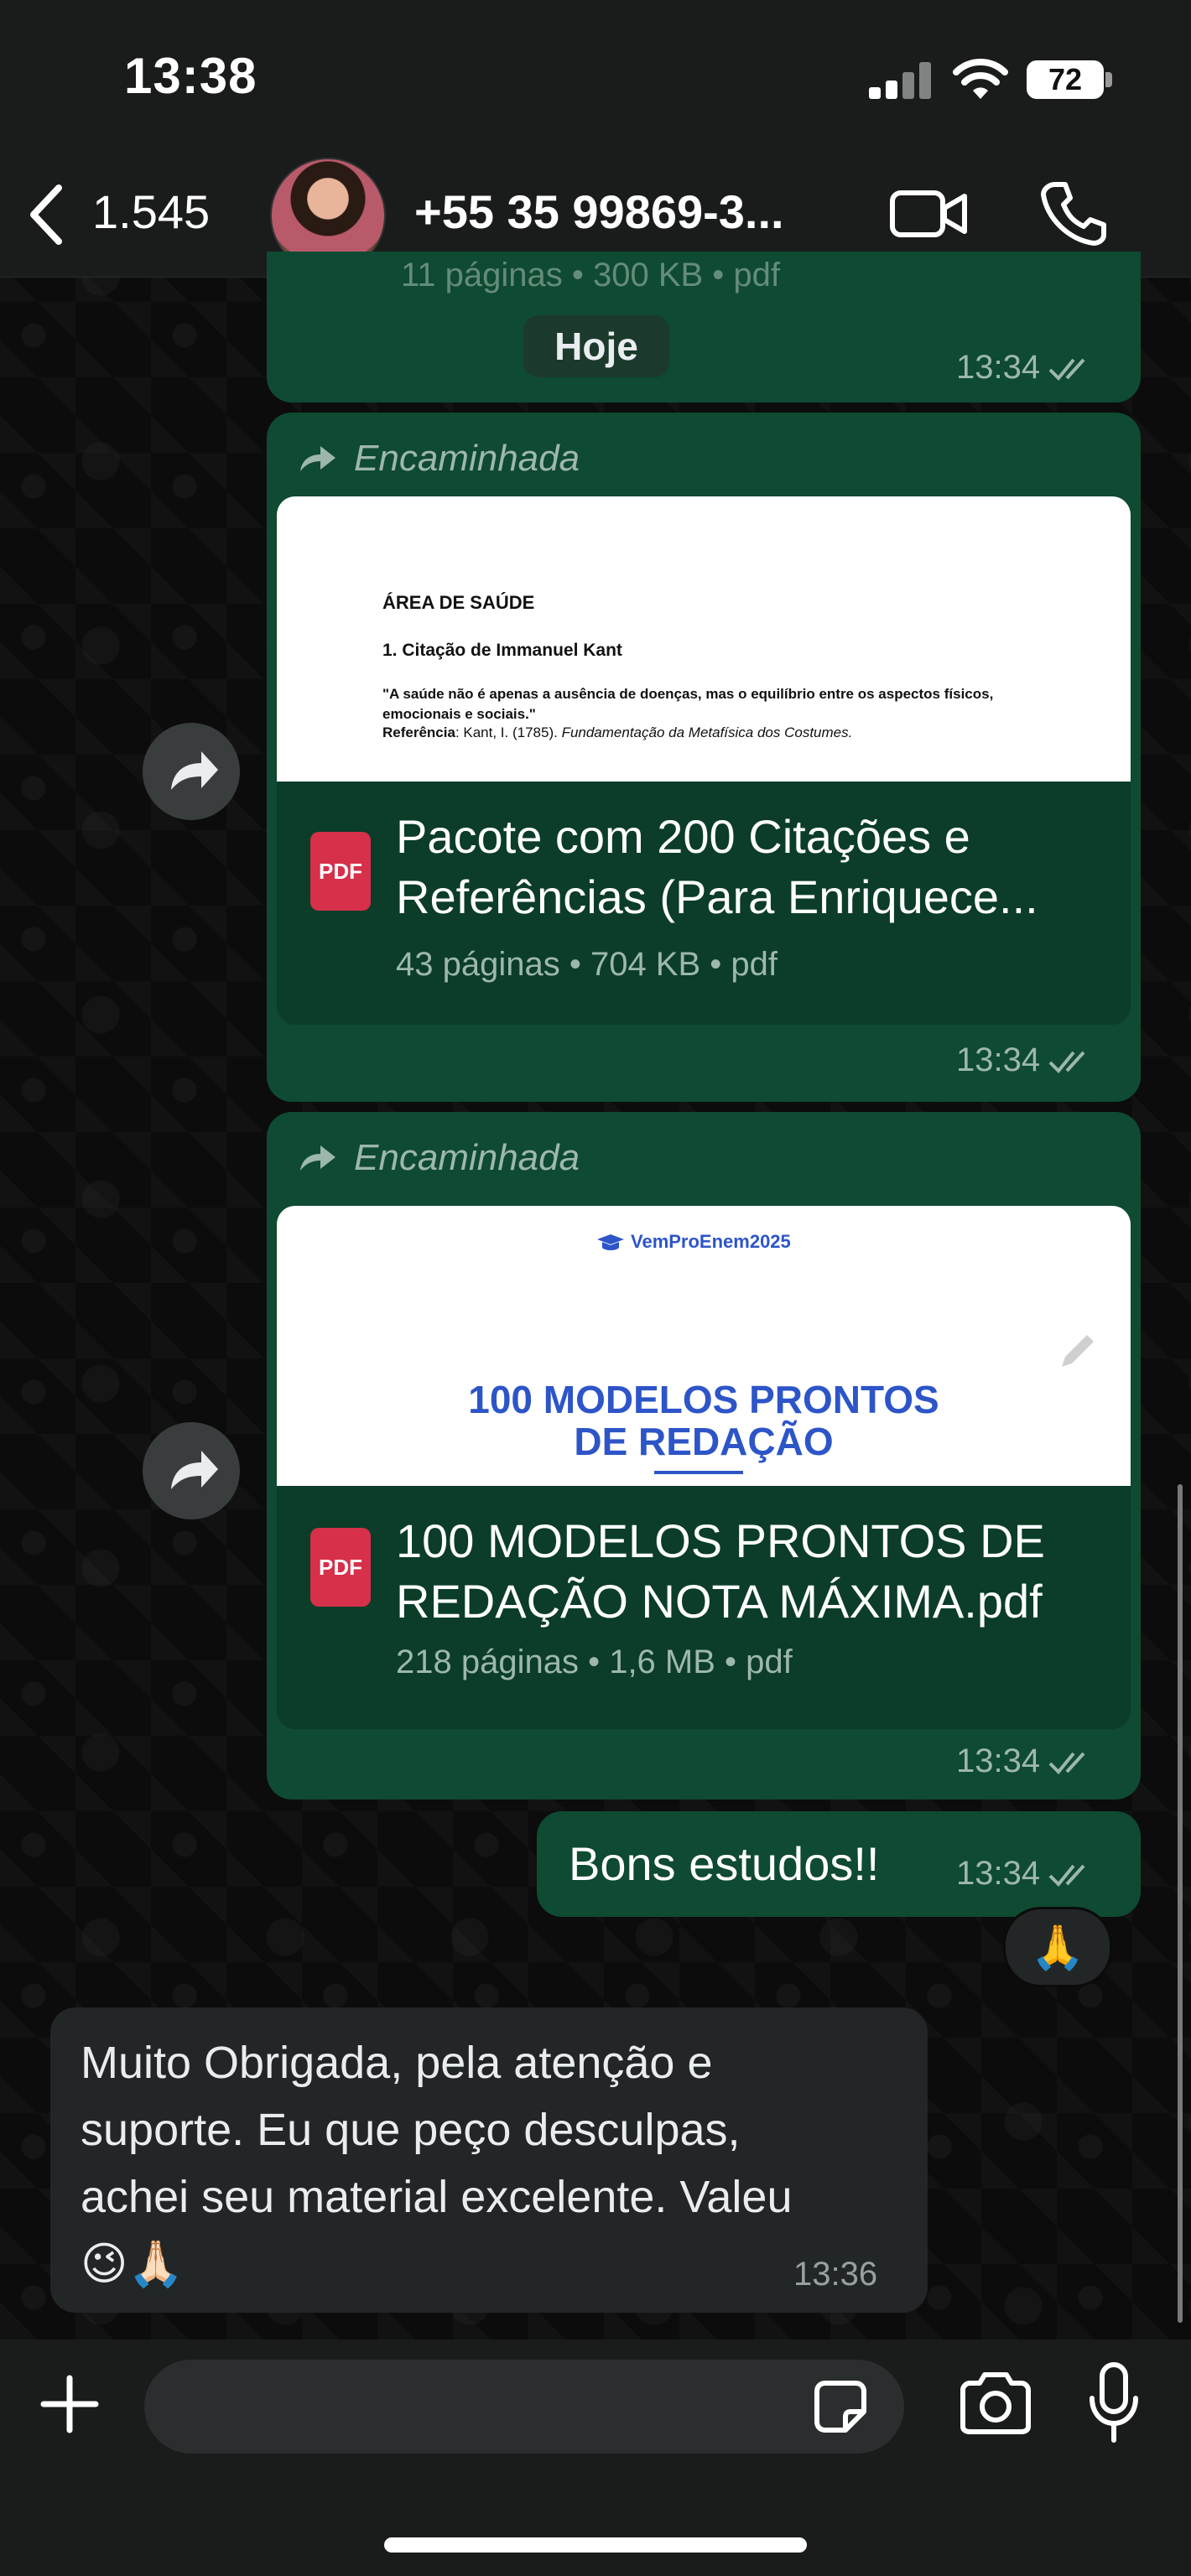  What do you see at coordinates (1073, 213) in the screenshot?
I see `voice-call-icon` at bounding box center [1073, 213].